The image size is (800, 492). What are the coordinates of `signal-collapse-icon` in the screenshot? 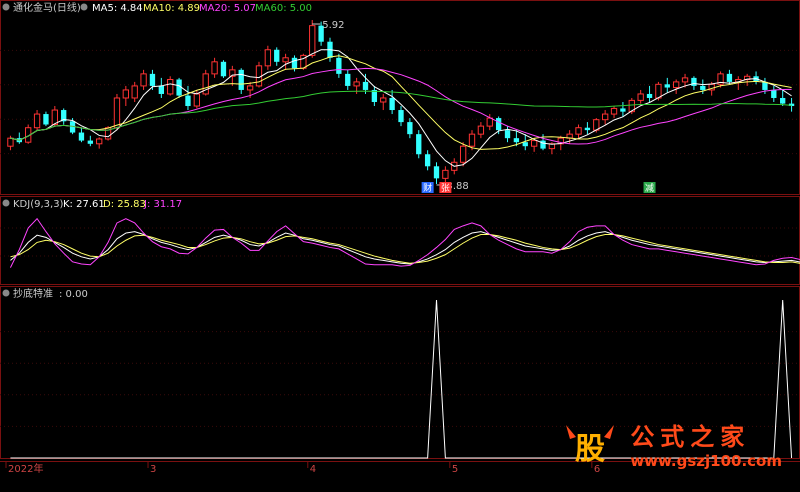 It's located at (6, 293).